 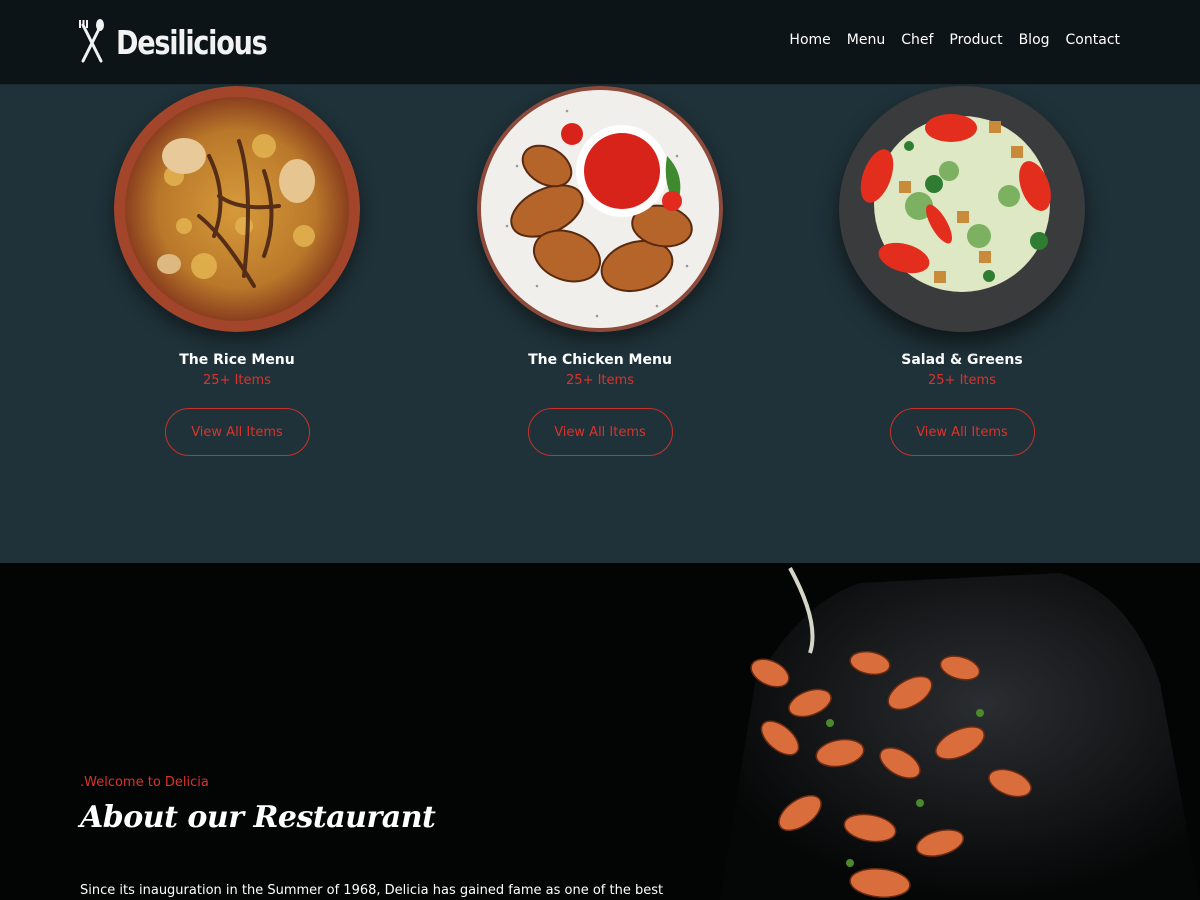 What do you see at coordinates (144, 782) in the screenshot?
I see `about-kicker: .Welcome to Delicia` at bounding box center [144, 782].